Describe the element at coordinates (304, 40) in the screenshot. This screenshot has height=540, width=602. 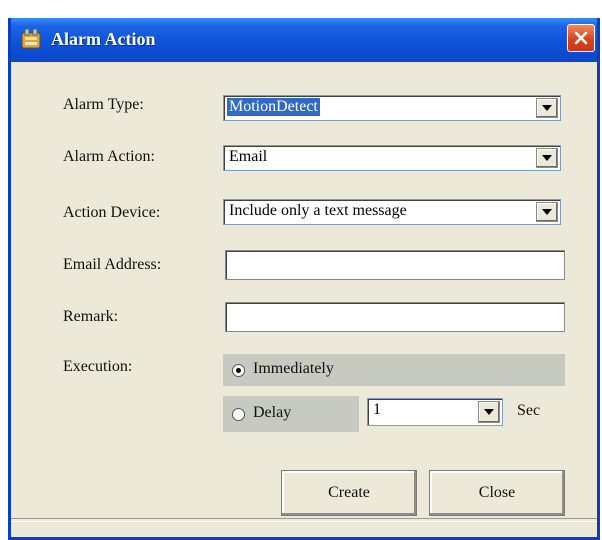
I see `title-bar: Alarm Action` at that location.